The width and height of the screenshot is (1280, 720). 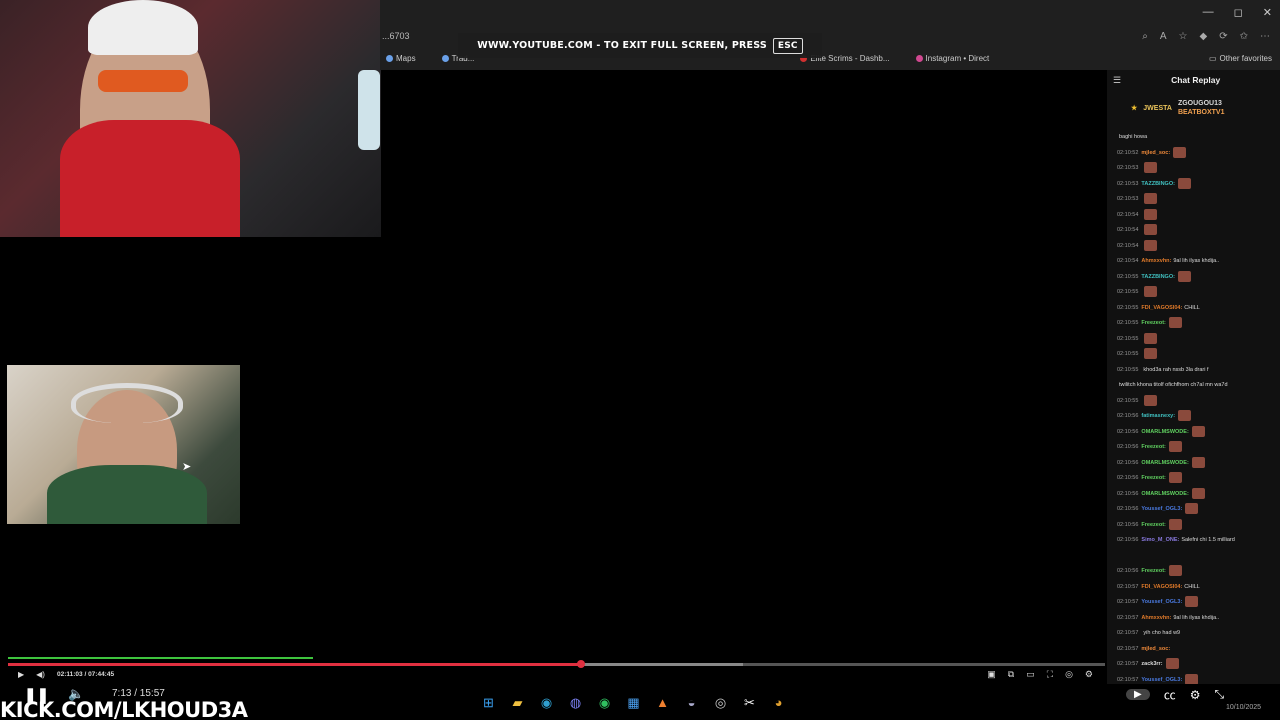 I want to click on tray-settings-icon: ⚙, so click(x=1195, y=695).